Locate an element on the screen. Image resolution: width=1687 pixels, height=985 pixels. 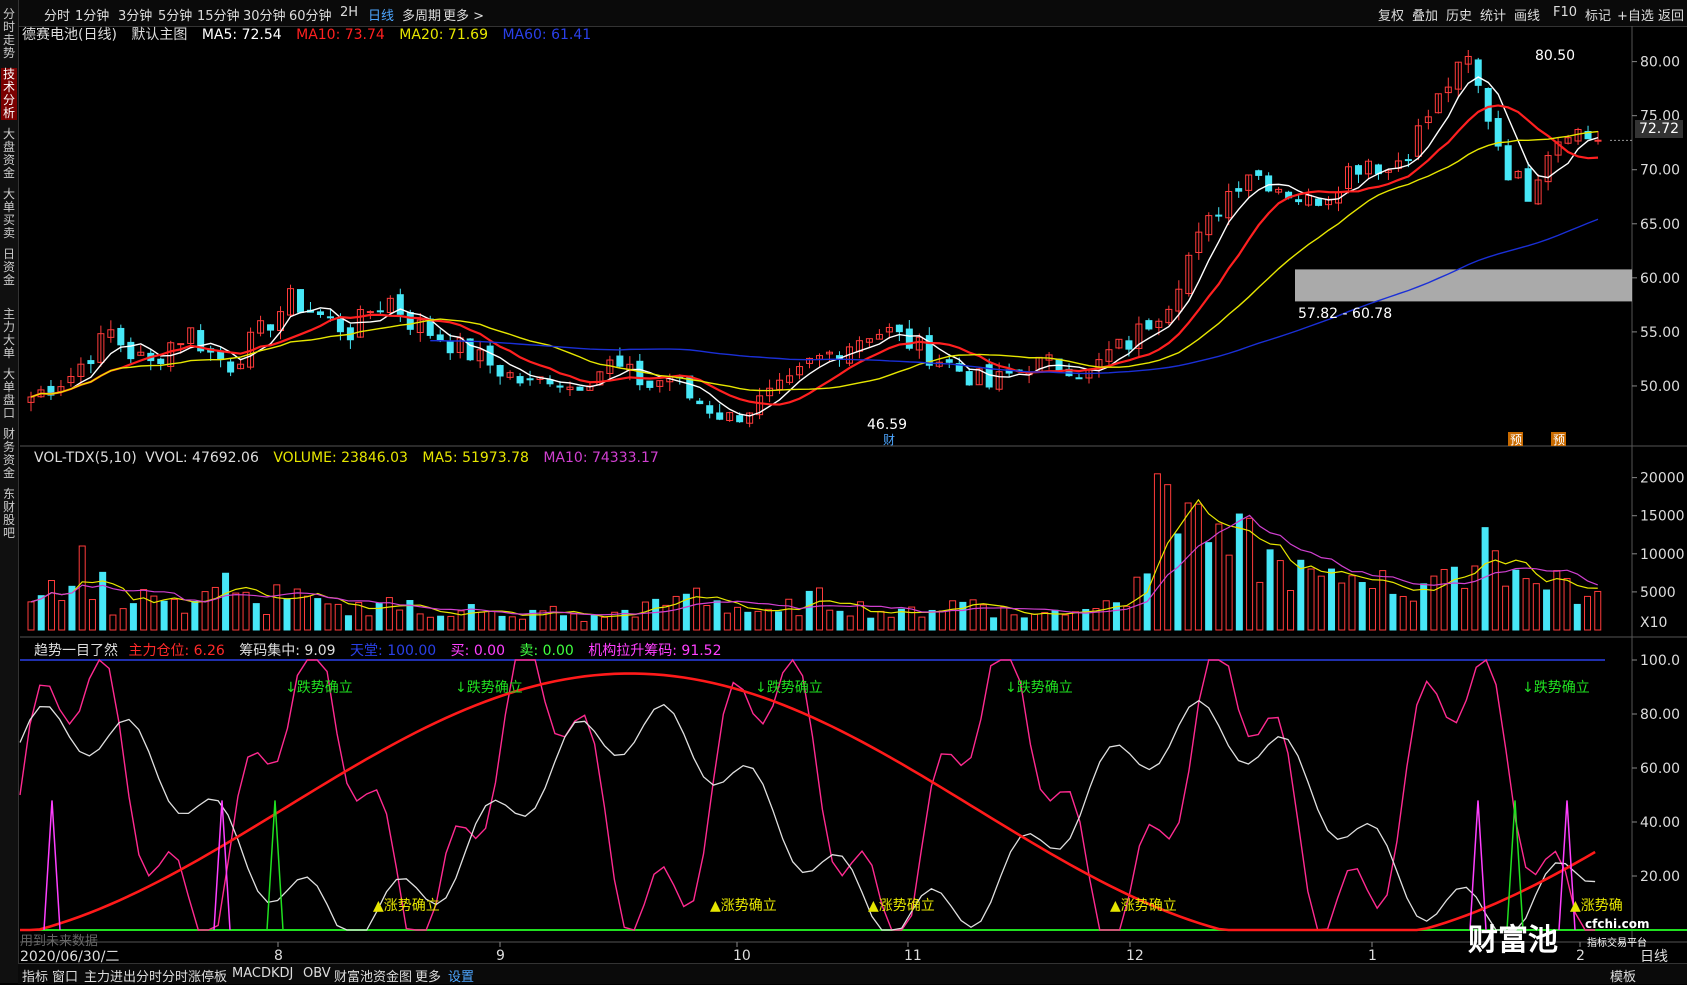
support-zone is located at coordinates (1463, 285).